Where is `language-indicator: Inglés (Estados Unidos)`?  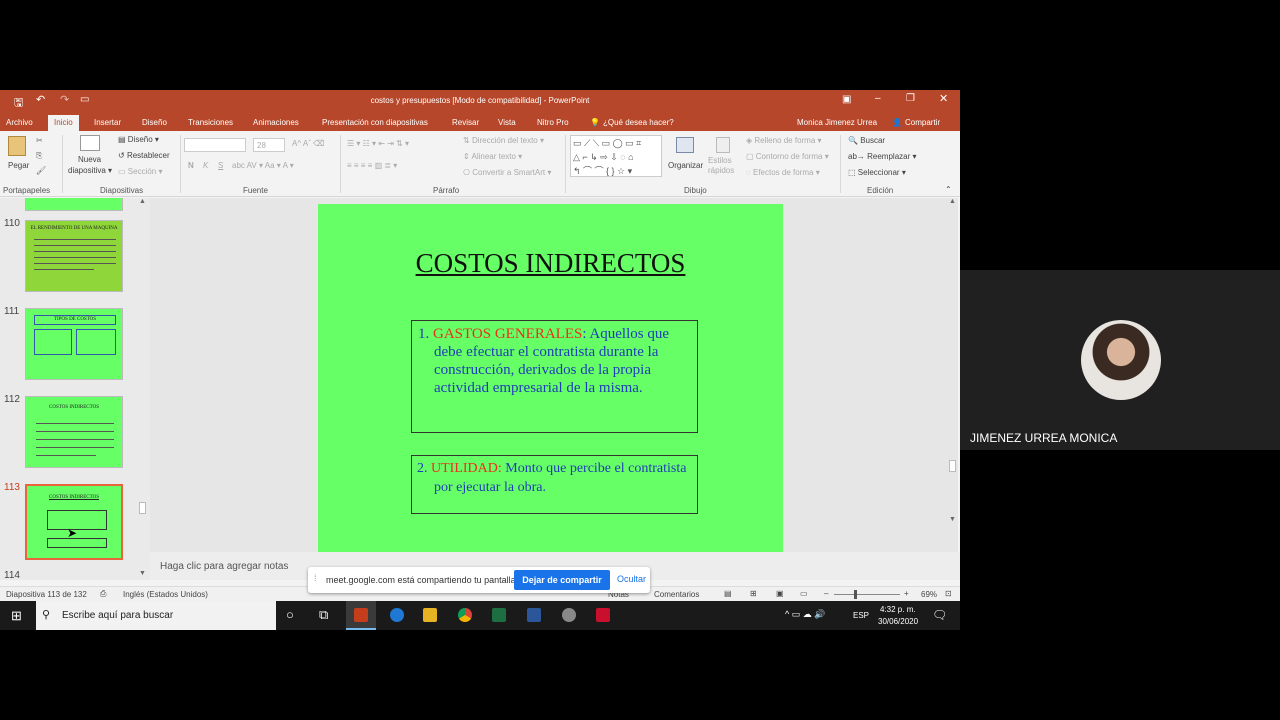
language-indicator: Inglés (Estados Unidos) is located at coordinates (165, 594).